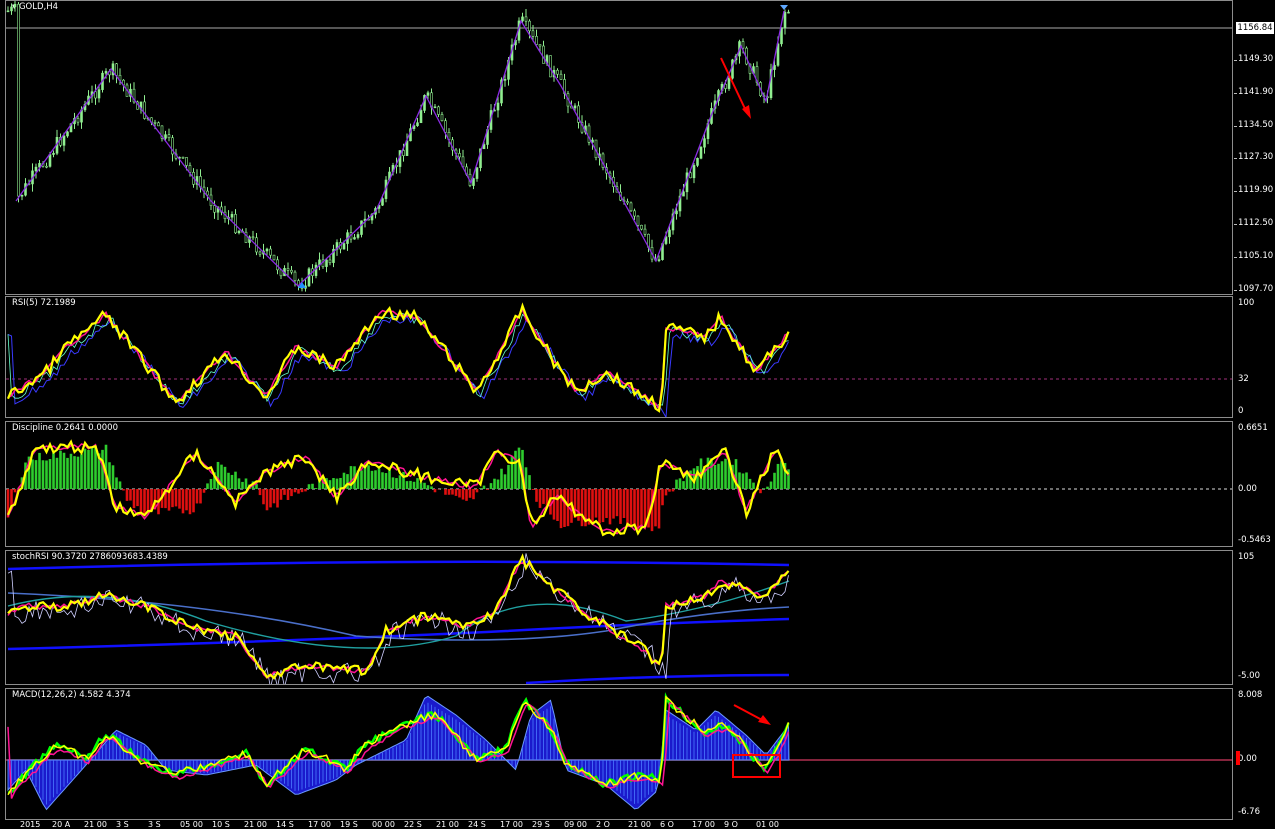 The image size is (1275, 829). What do you see at coordinates (30, 824) in the screenshot?
I see `time-axis-label: 2015` at bounding box center [30, 824].